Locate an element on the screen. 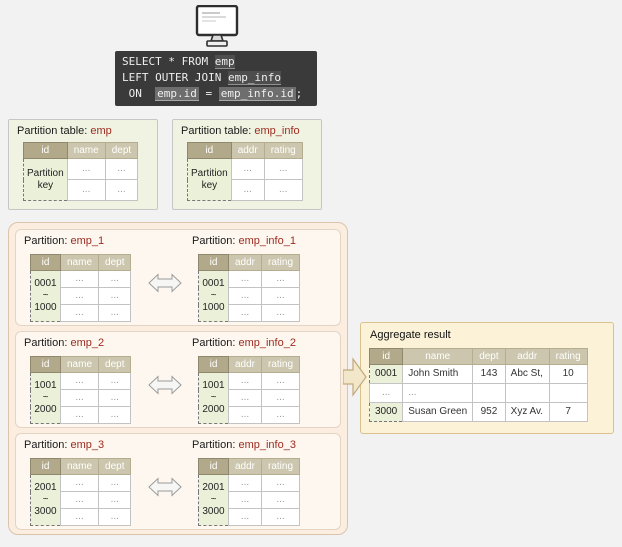 Image resolution: width=622 pixels, height=547 pixels. sql-token-highlight: emp_info is located at coordinates (254, 78).